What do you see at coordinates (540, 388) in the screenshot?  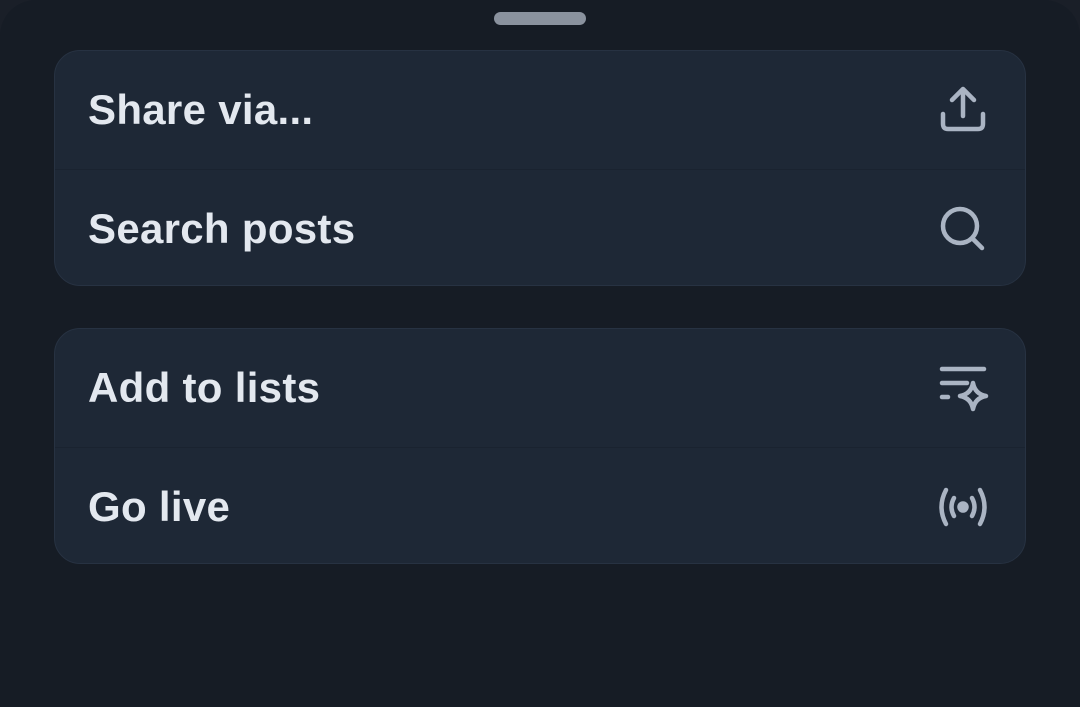 I see `add-to-lists-item: Add to lists` at bounding box center [540, 388].